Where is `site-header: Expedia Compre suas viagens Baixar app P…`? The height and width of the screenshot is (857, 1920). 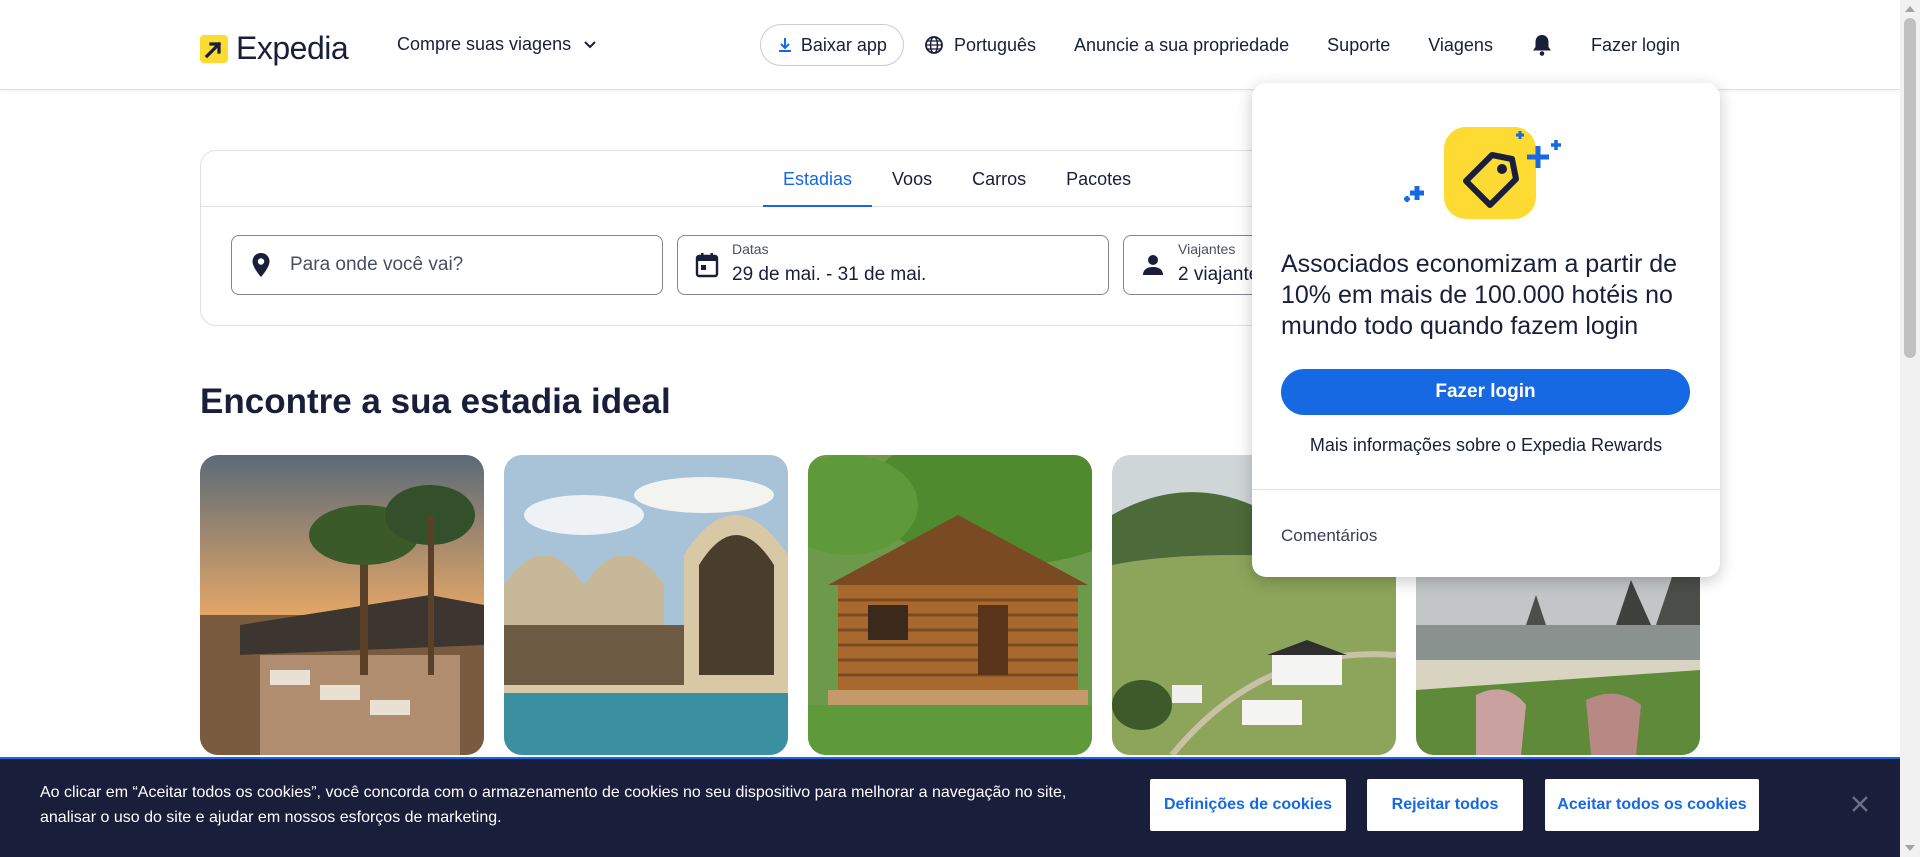 site-header: Expedia Compre suas viagens Baixar app P… is located at coordinates (950, 45).